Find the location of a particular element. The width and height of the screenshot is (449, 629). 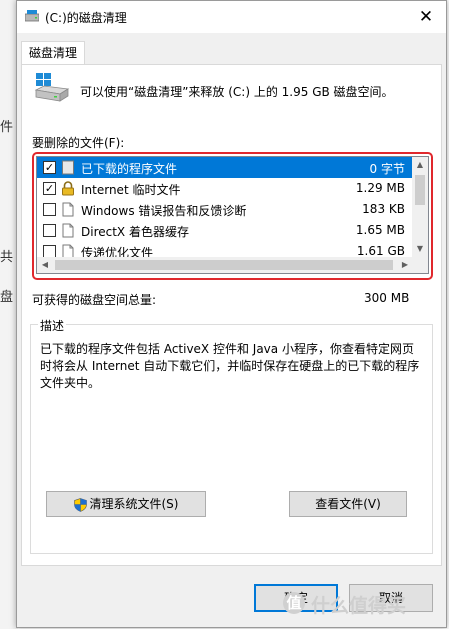

background-text: 件 is located at coordinates (7, 127).